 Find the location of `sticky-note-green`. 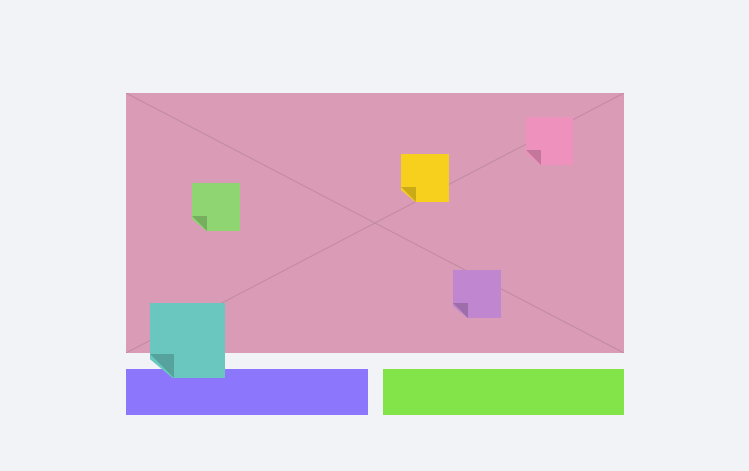

sticky-note-green is located at coordinates (216, 207).